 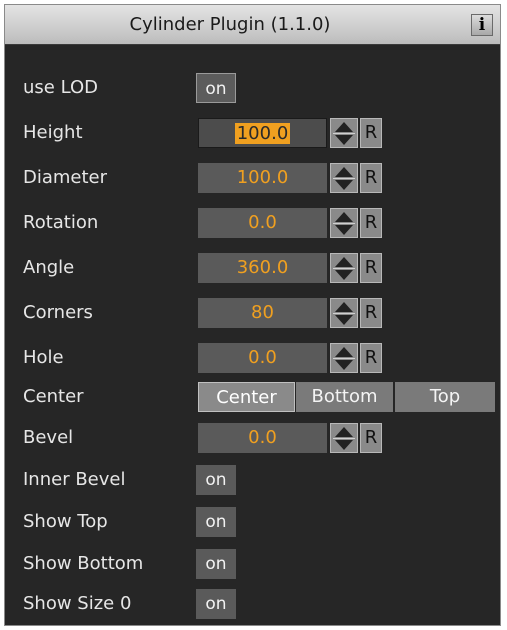 What do you see at coordinates (344, 133) in the screenshot?
I see `height-stepper` at bounding box center [344, 133].